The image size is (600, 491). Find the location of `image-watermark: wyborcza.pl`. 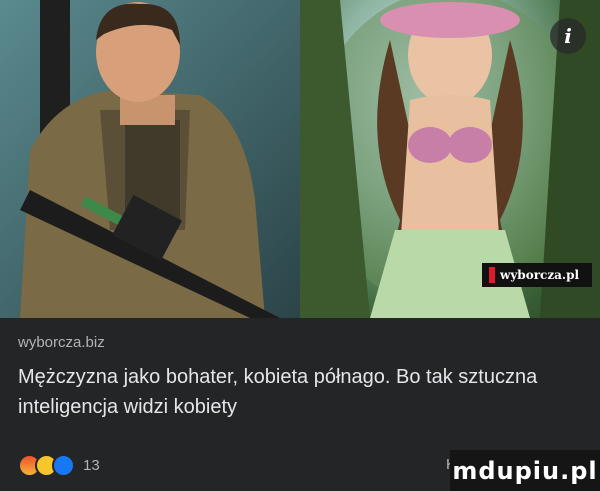

image-watermark: wyborcza.pl is located at coordinates (537, 275).